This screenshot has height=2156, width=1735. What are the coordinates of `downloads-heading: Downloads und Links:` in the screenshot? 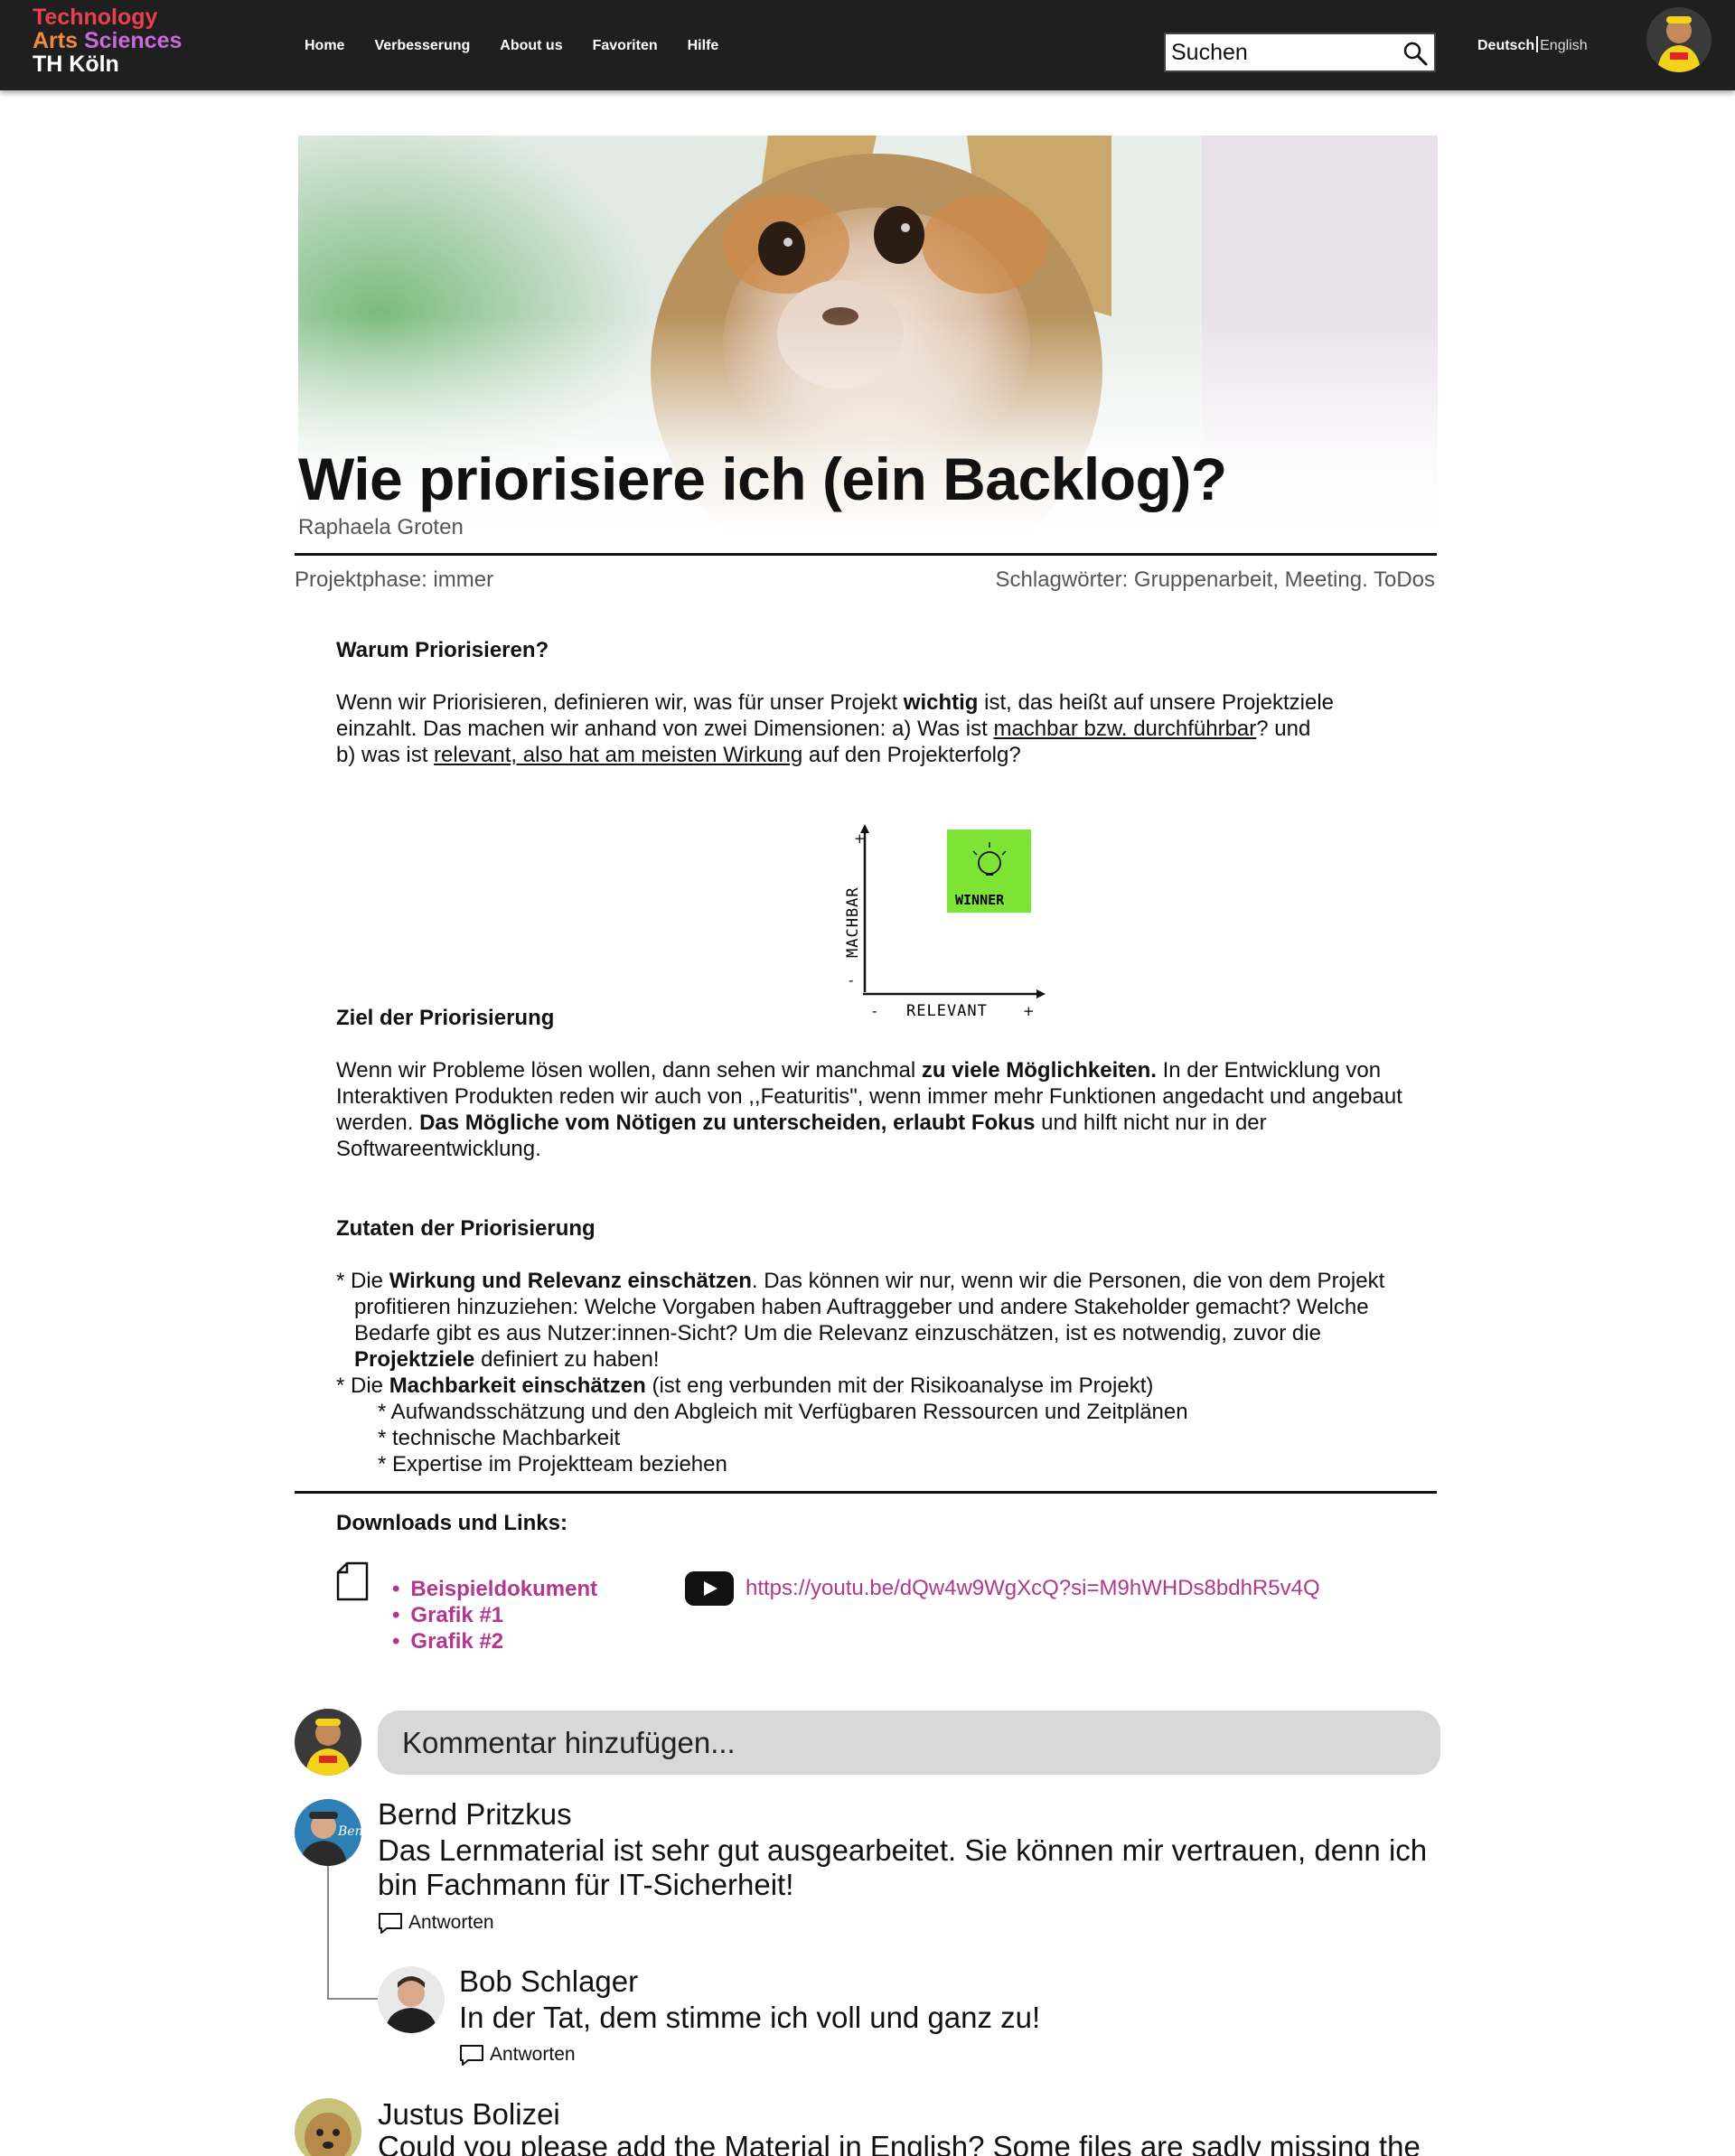 It's located at (452, 1523).